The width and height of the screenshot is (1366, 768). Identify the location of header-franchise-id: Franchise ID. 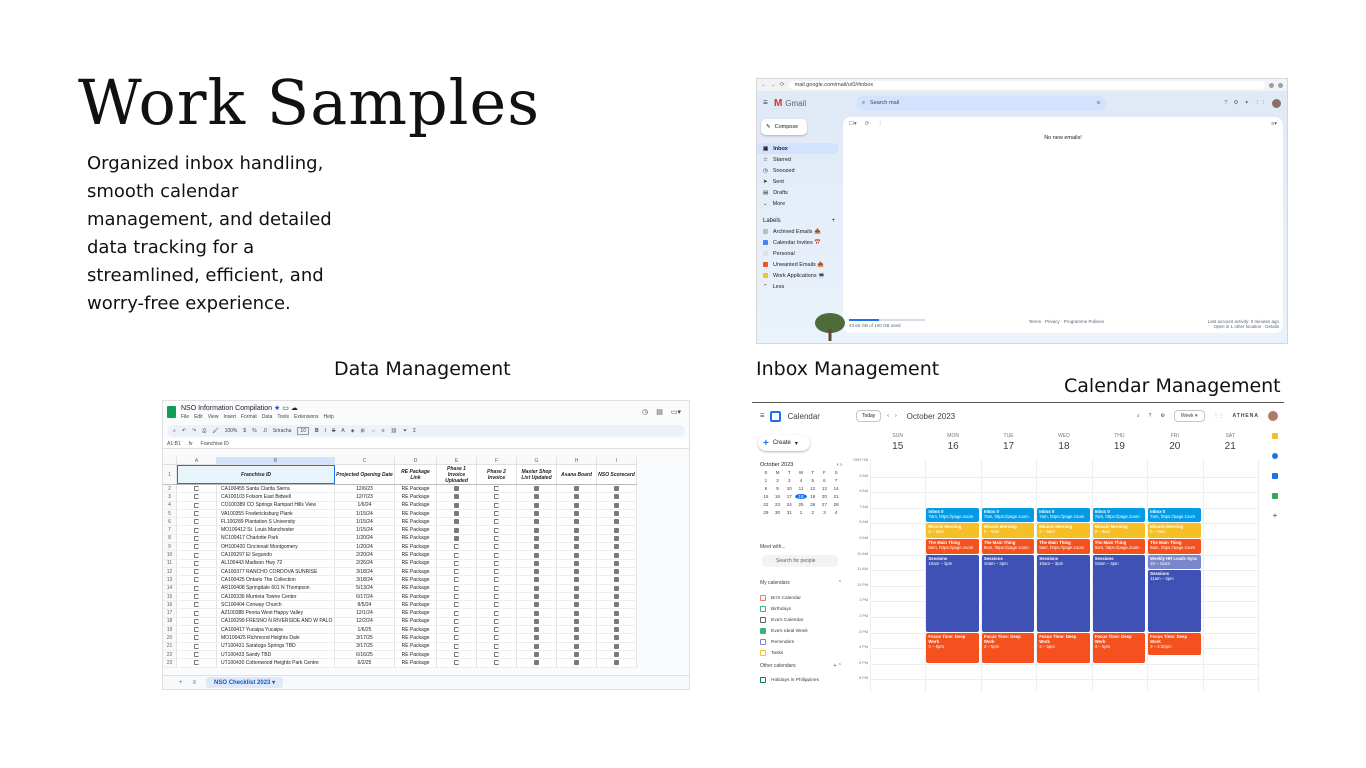
(256, 474).